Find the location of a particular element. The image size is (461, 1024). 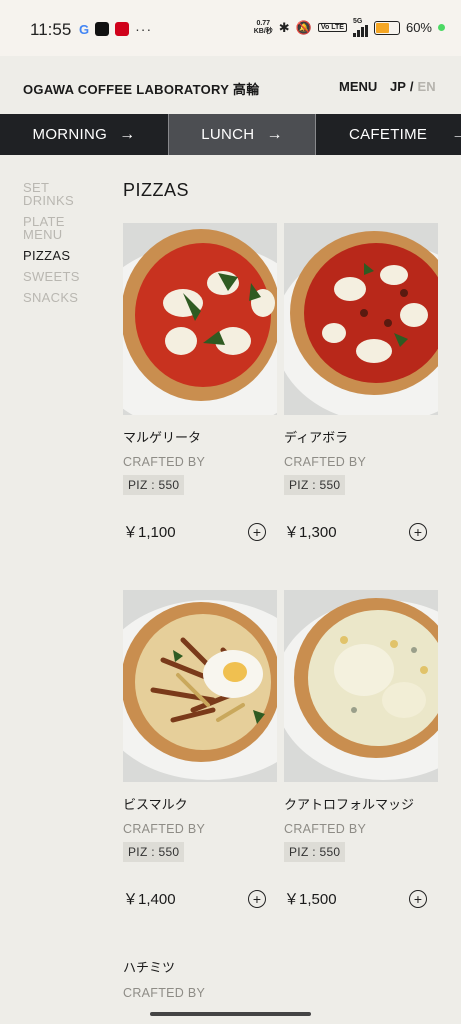

language-switch: JP / EN is located at coordinates (413, 86).